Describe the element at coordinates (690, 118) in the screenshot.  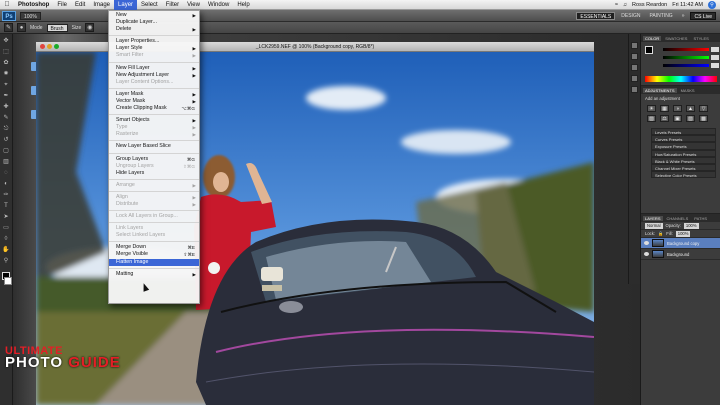
I see `photo-filter-icon: ▨` at that location.